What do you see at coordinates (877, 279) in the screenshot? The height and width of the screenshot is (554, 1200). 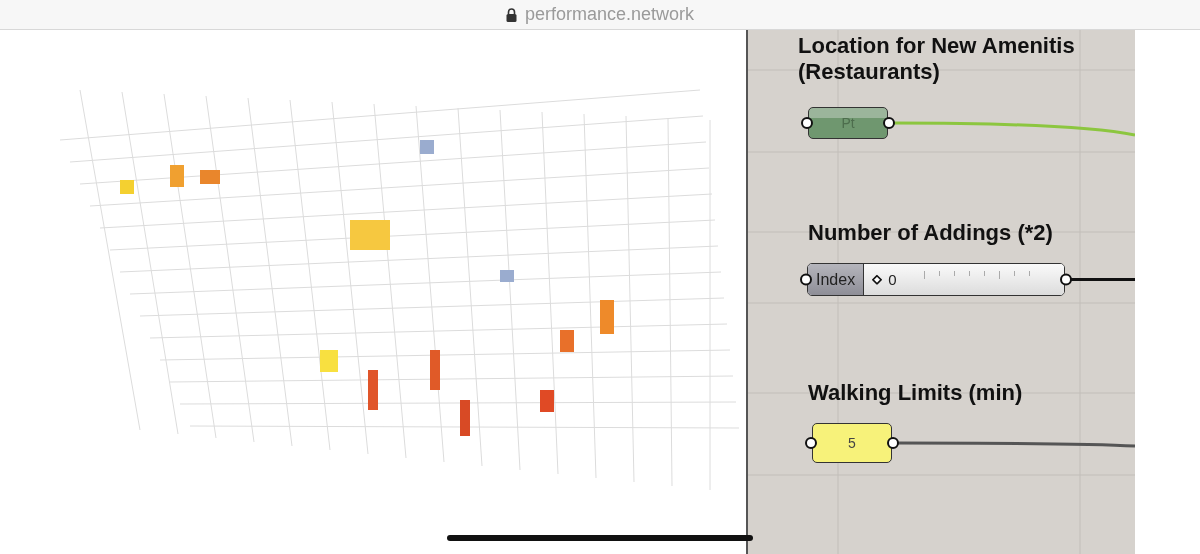 I see `diamond-icon` at bounding box center [877, 279].